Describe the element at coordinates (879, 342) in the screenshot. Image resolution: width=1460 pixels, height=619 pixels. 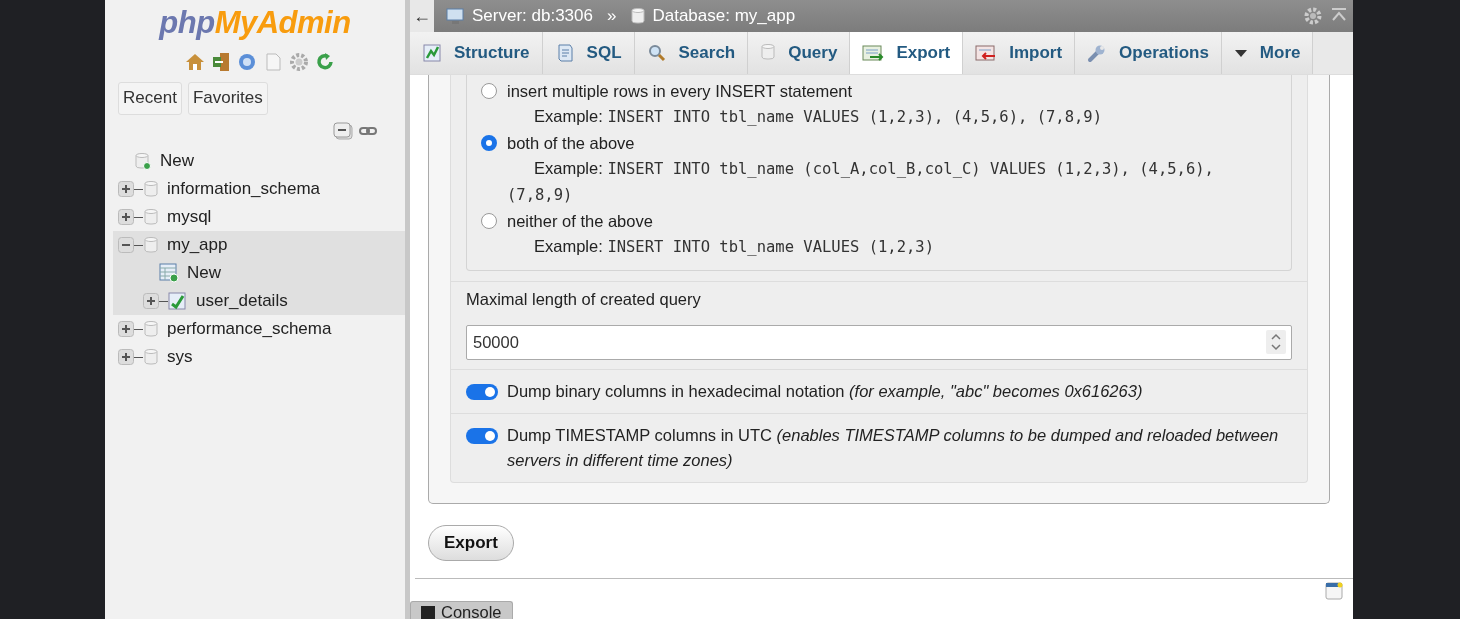
I see `number-field: 50000` at that location.